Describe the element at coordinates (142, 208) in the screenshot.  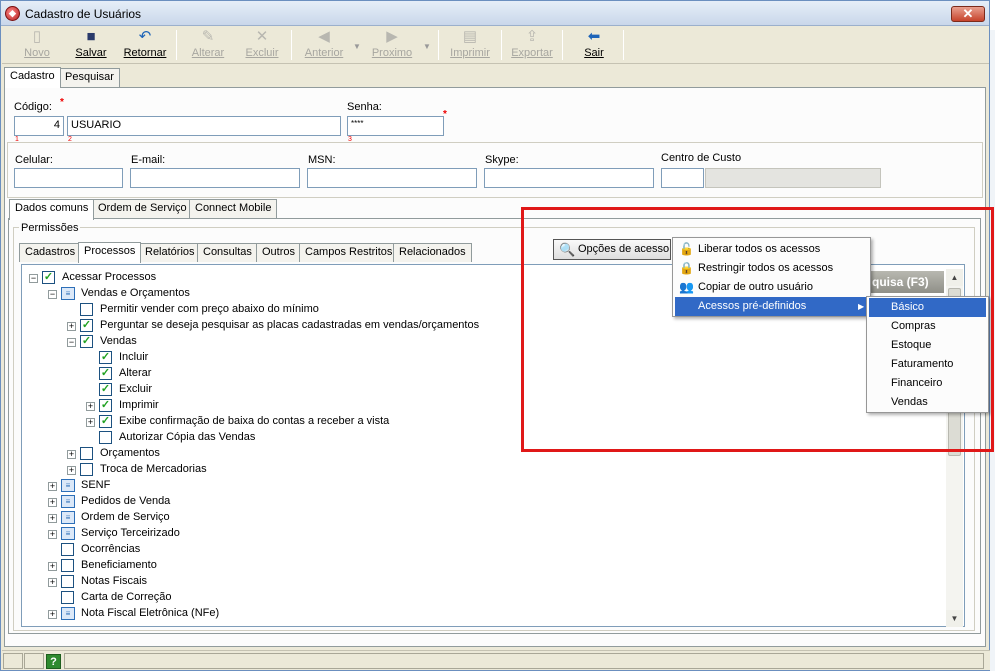
I see `tab-ordem-servico: Ordem de Serviço` at that location.